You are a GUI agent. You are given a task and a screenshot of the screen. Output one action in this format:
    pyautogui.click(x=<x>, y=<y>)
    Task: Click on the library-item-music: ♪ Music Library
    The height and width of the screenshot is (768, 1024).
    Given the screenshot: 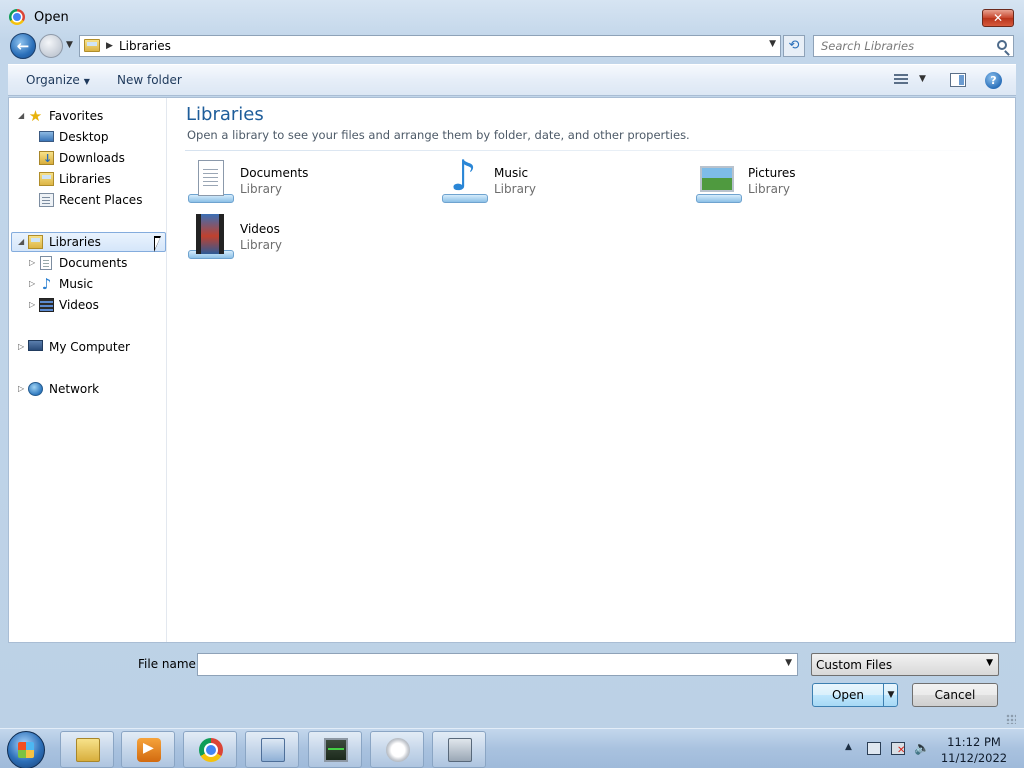 What is the action you would take?
    pyautogui.click(x=560, y=181)
    